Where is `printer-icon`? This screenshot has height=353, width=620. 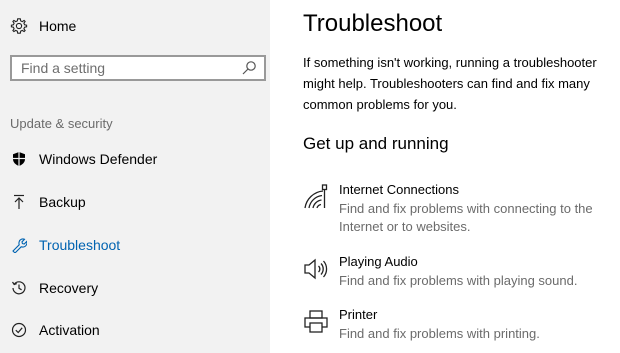 printer-icon is located at coordinates (316, 322).